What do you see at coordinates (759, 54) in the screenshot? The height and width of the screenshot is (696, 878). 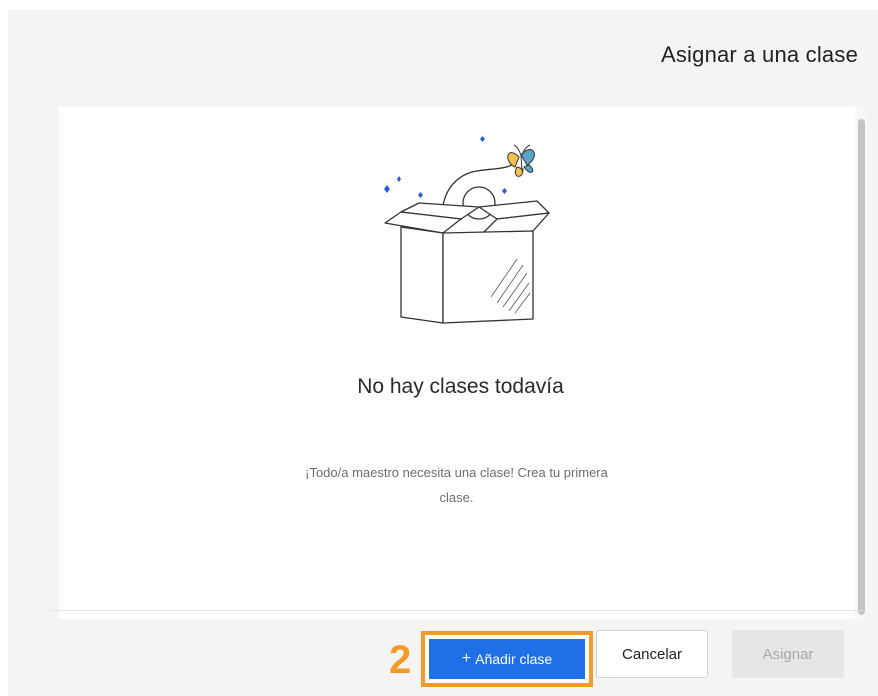 I see `dialog-title: Asignar a una clase` at bounding box center [759, 54].